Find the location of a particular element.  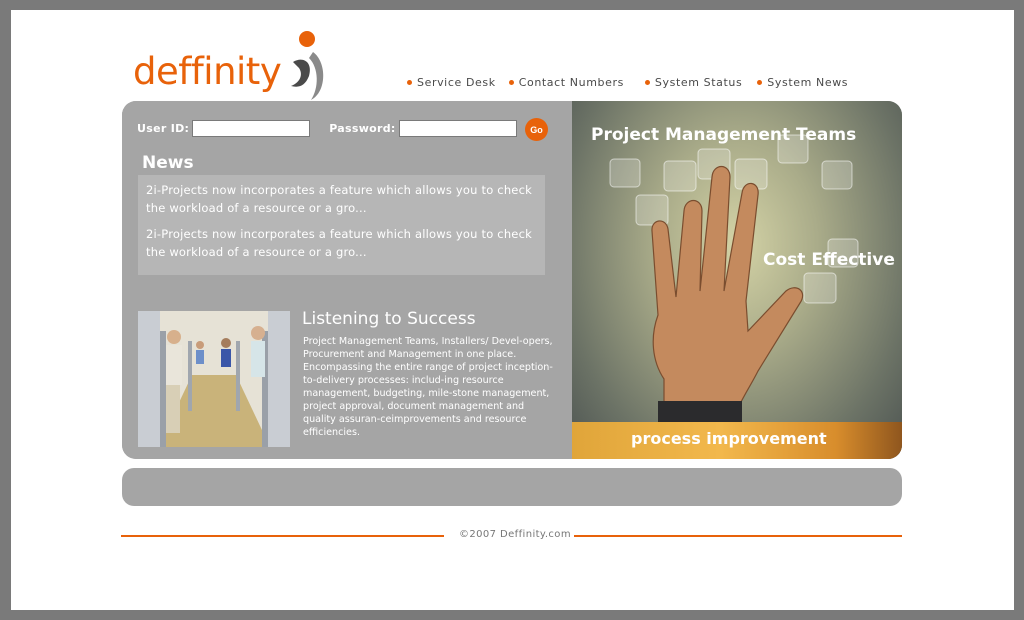

hero-heading-1: Project Management Teams is located at coordinates (724, 135).